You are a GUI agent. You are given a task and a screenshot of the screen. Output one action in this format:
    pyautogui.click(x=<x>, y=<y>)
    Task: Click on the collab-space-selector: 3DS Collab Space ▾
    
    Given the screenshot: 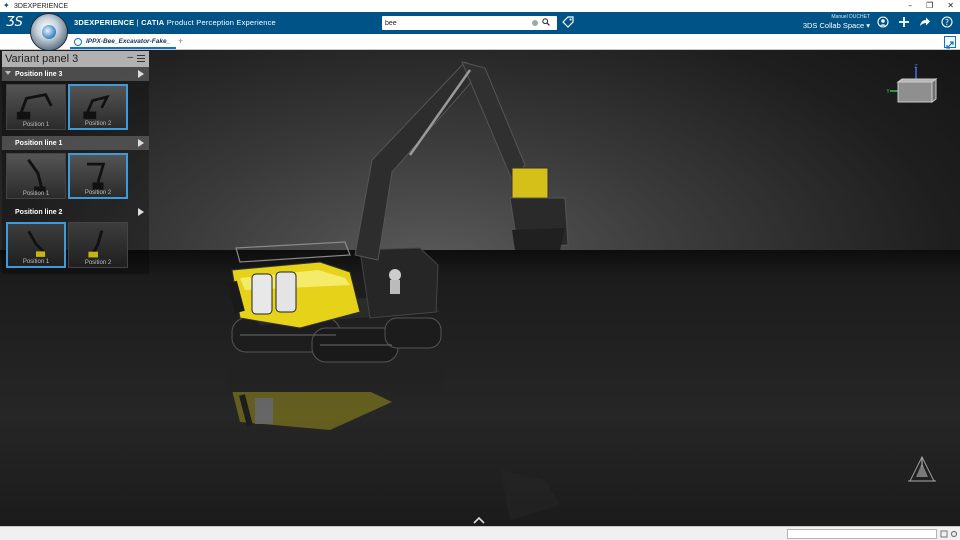 What is the action you would take?
    pyautogui.click(x=830, y=25)
    